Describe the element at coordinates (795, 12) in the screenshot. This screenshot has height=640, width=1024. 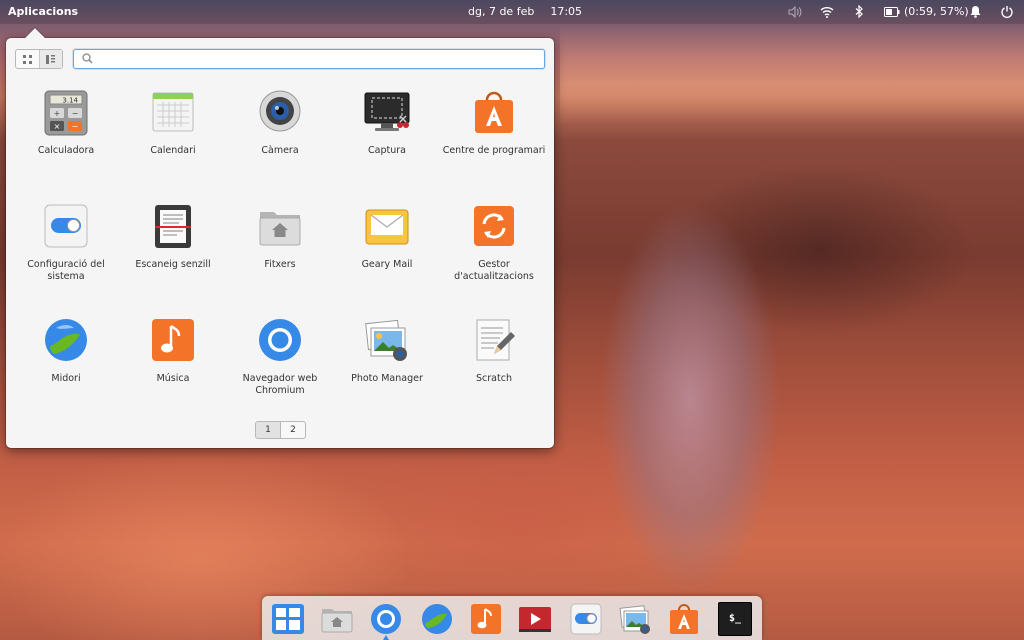
I see `volume-icon` at that location.